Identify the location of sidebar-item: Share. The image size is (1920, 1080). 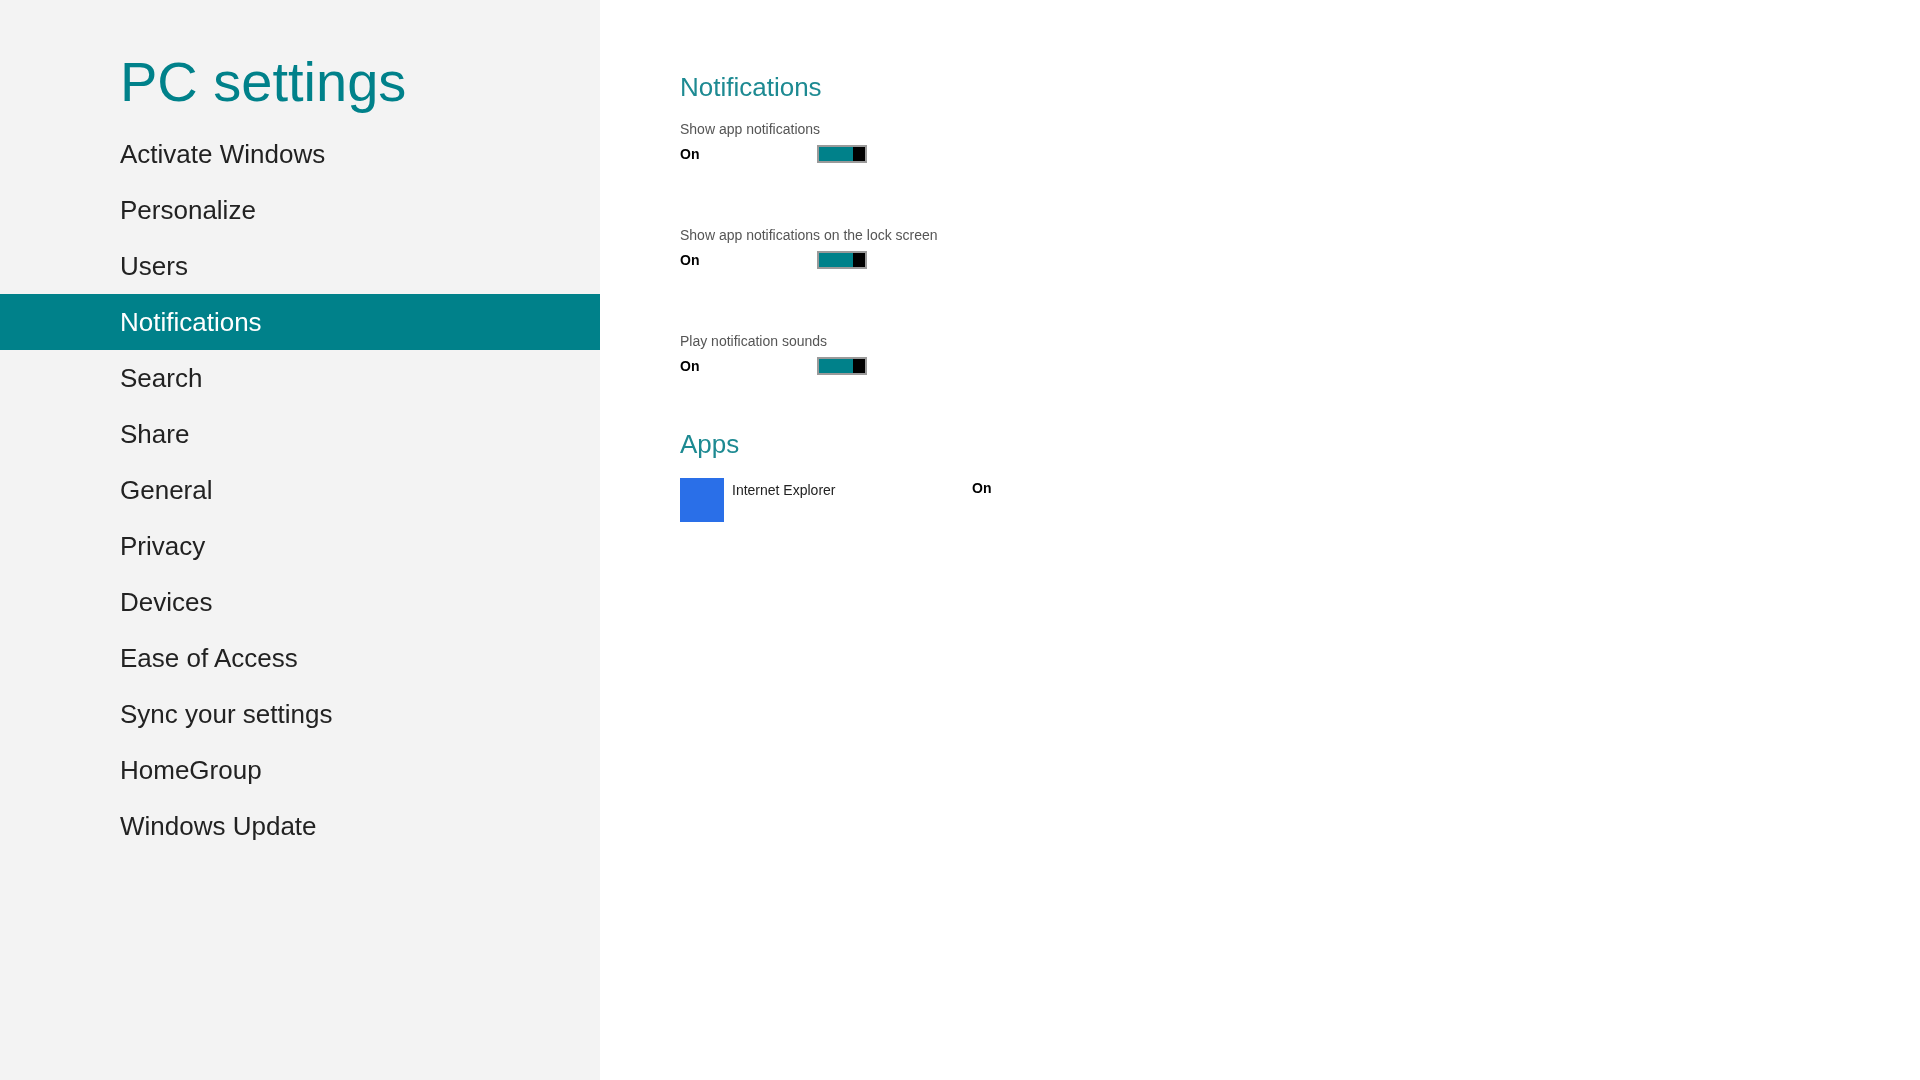
(300, 434).